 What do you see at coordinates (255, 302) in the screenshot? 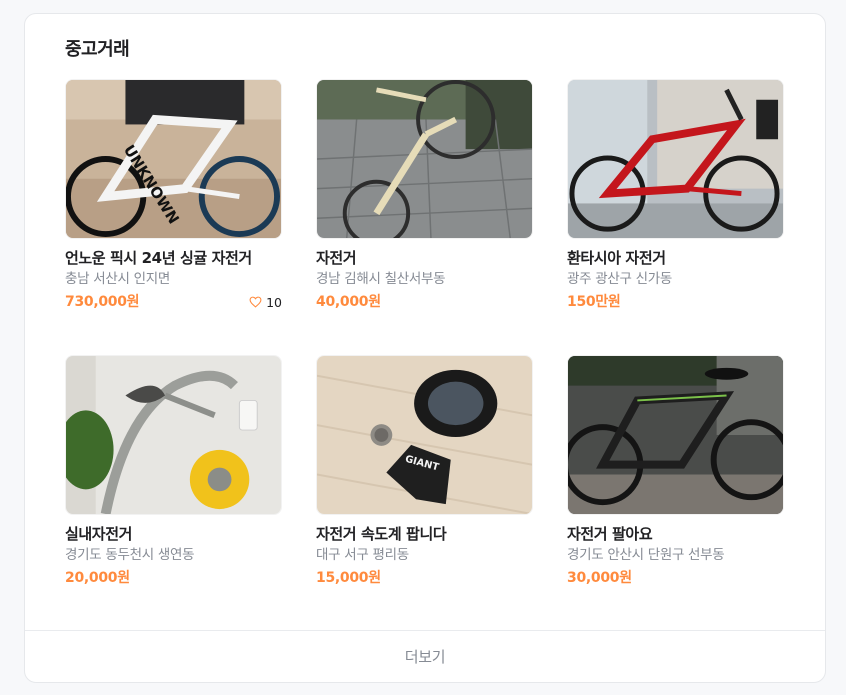
I see `heart-icon` at bounding box center [255, 302].